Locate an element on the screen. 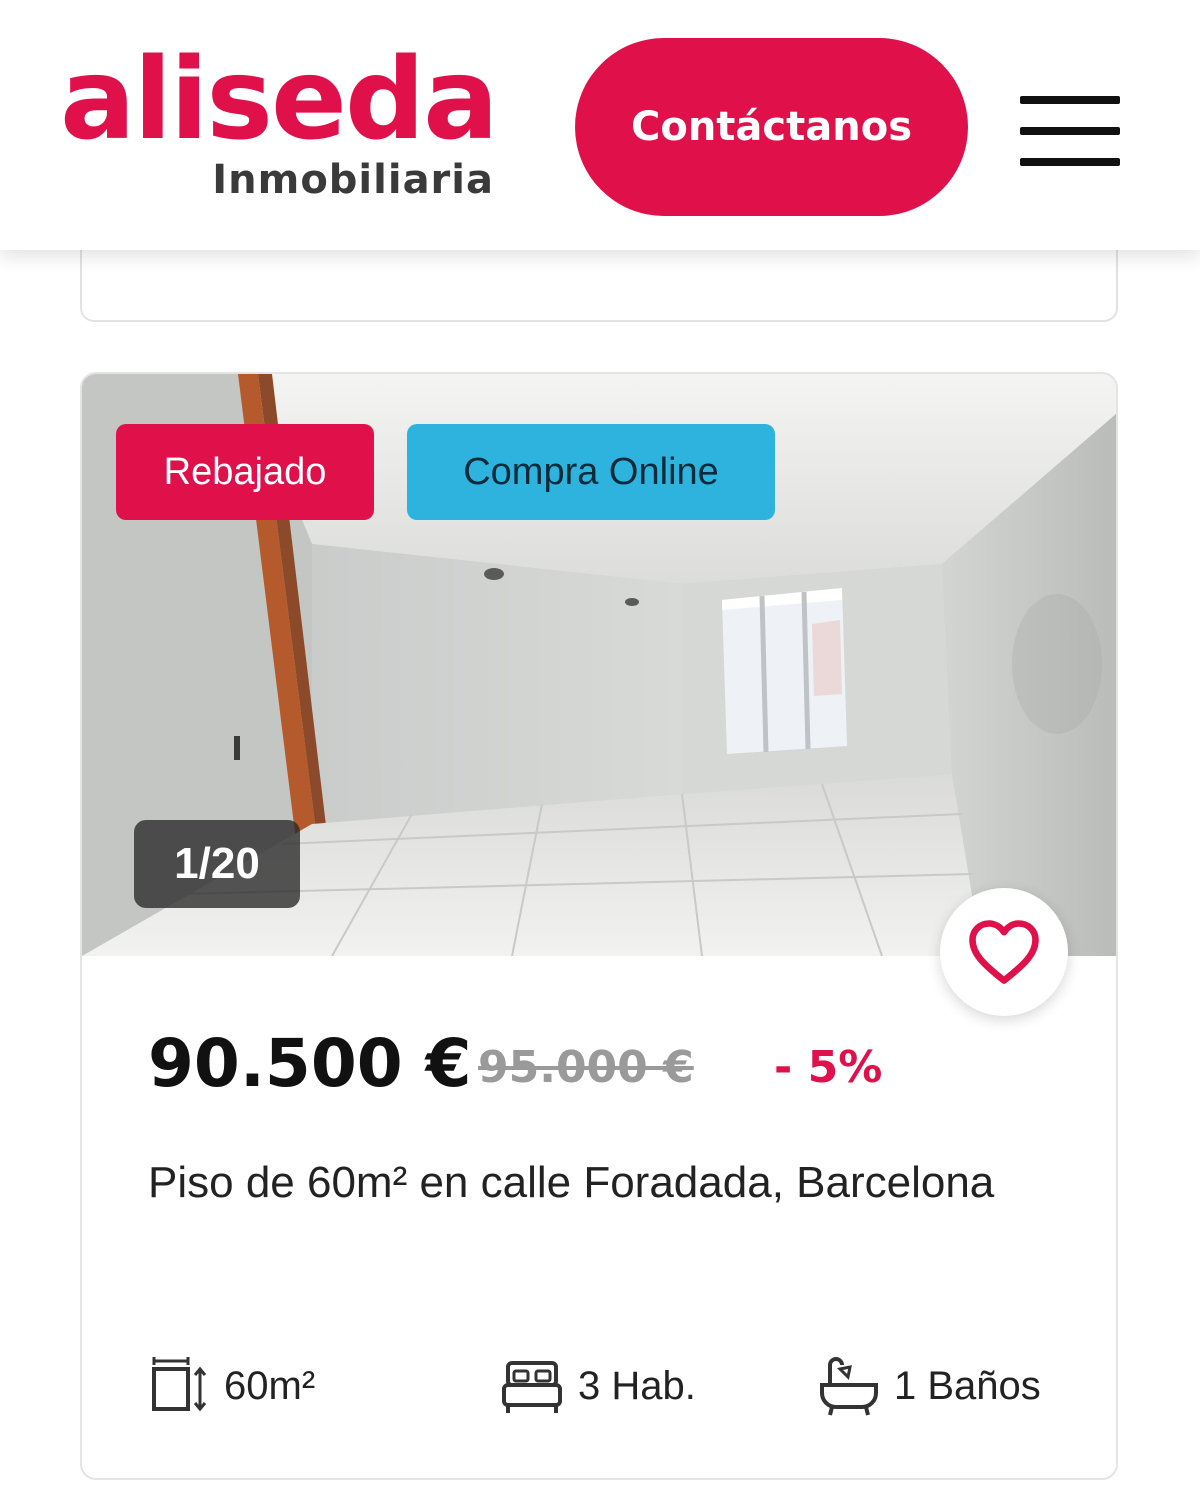 The width and height of the screenshot is (1200, 1503). current-price: 90.500 € is located at coordinates (310, 1063).